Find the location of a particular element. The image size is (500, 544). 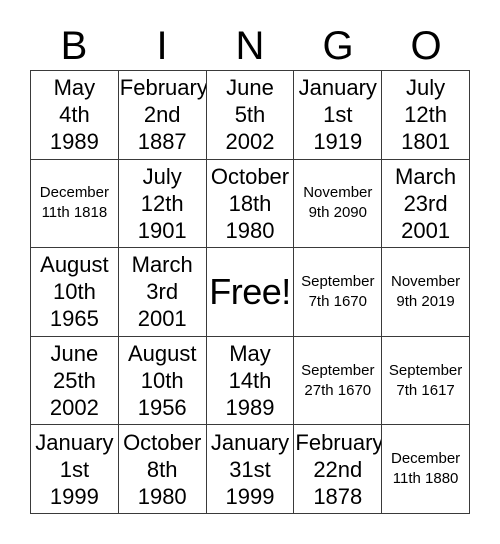

bingo-cell: December 11th 1818 is located at coordinates (75, 204).